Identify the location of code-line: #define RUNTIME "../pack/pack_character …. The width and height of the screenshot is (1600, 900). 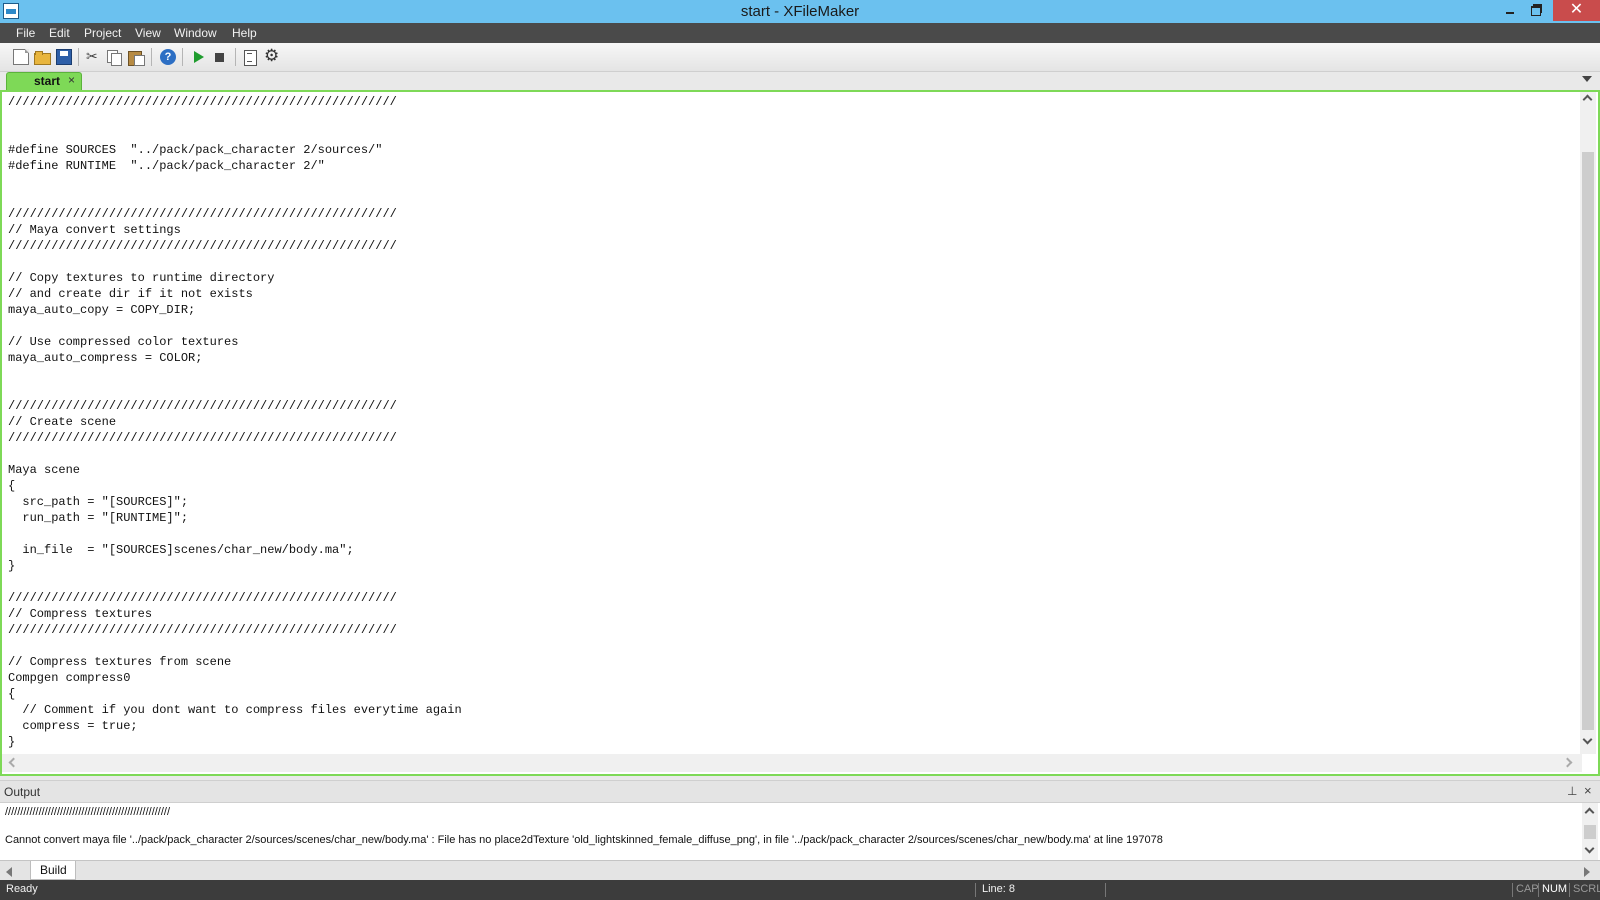
(166, 166).